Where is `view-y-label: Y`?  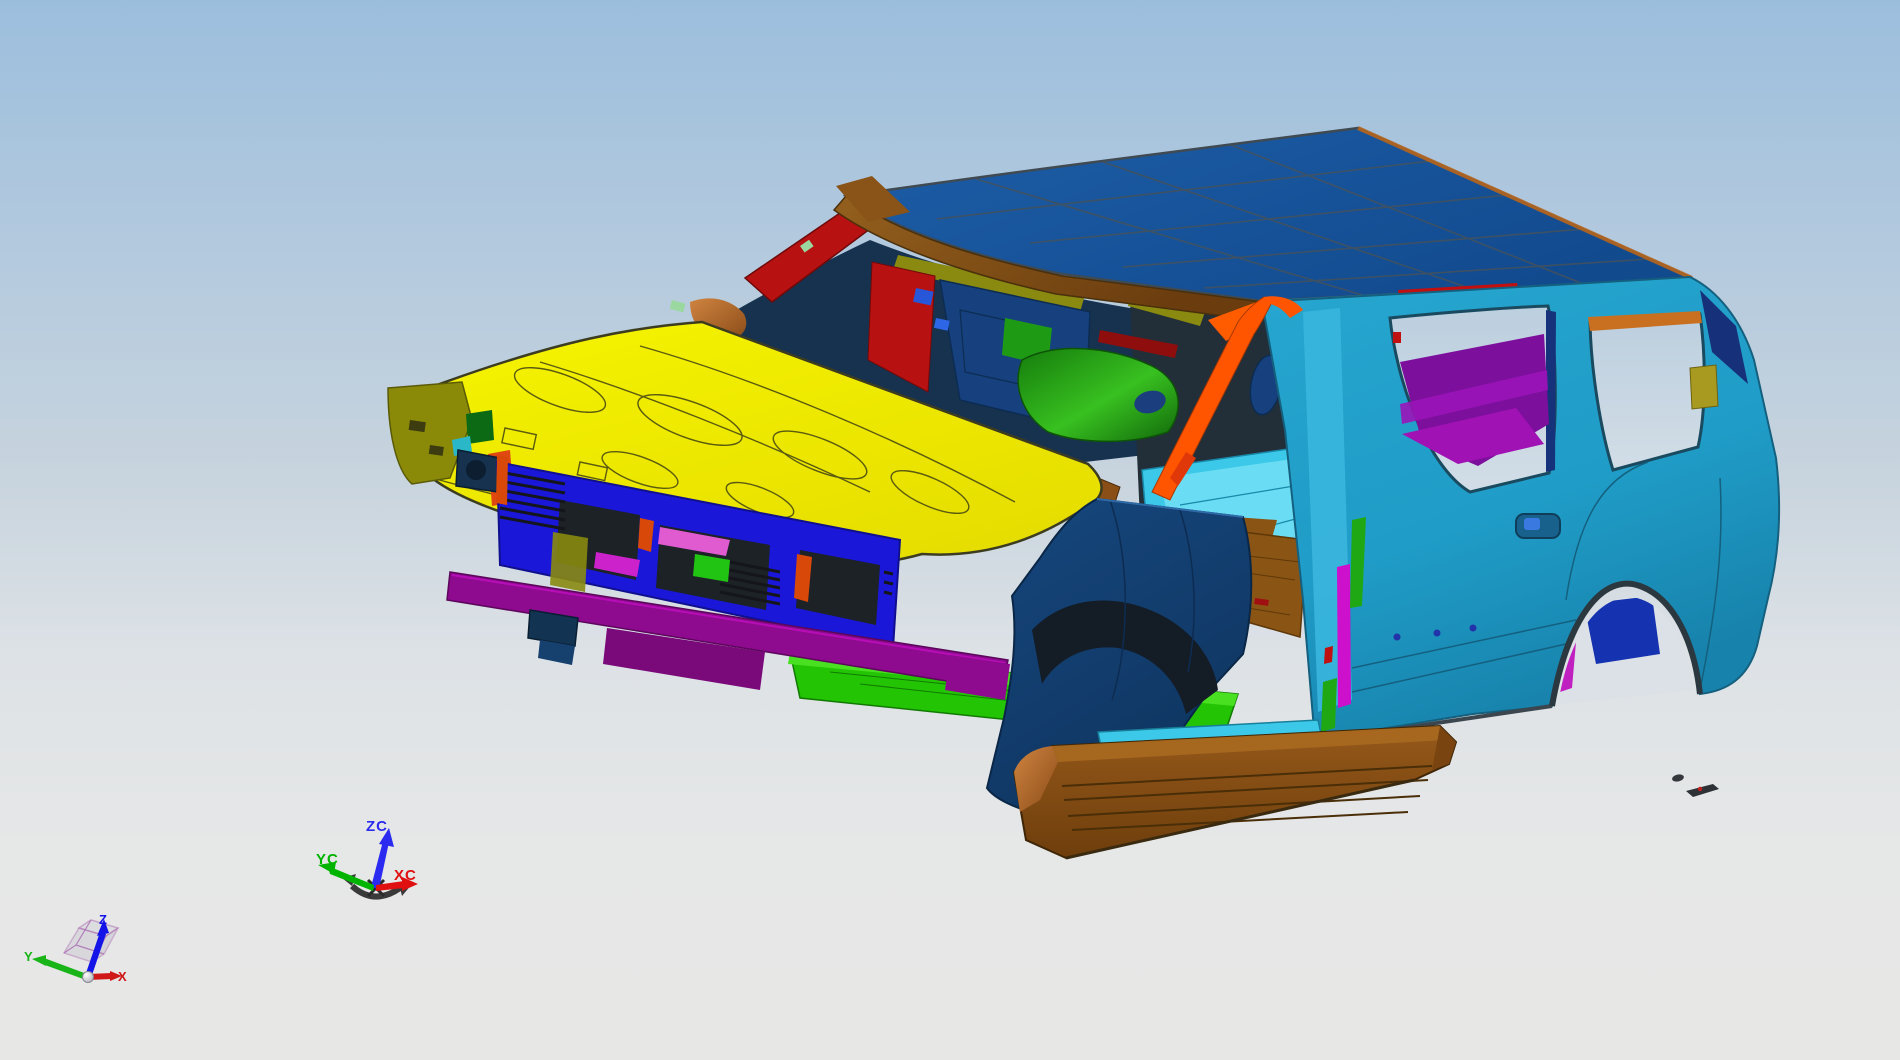 view-y-label: Y is located at coordinates (28, 956).